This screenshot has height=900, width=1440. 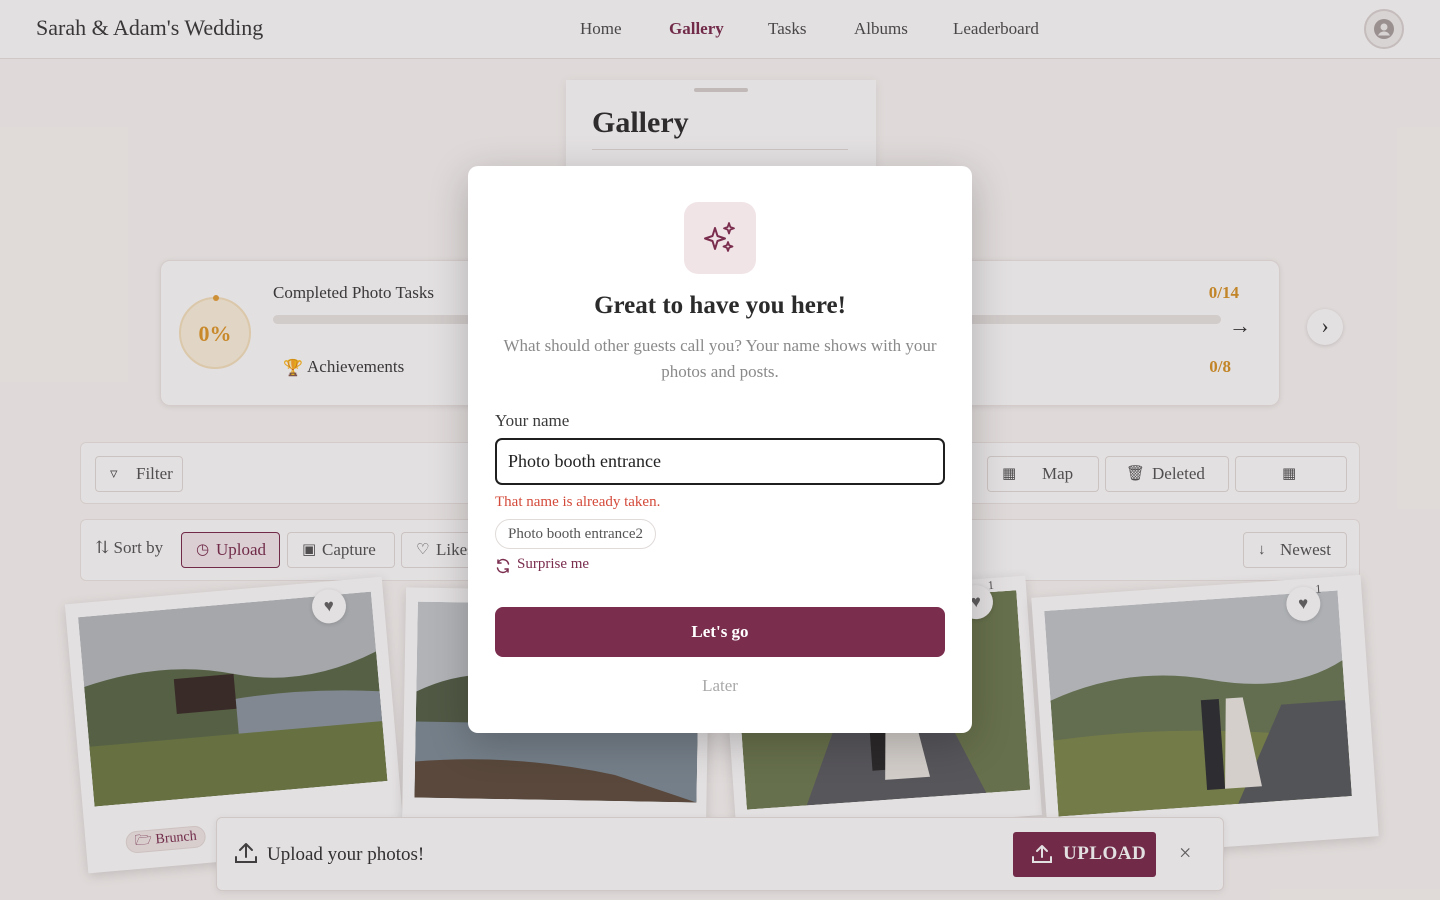 I want to click on later-button: Later, so click(x=720, y=686).